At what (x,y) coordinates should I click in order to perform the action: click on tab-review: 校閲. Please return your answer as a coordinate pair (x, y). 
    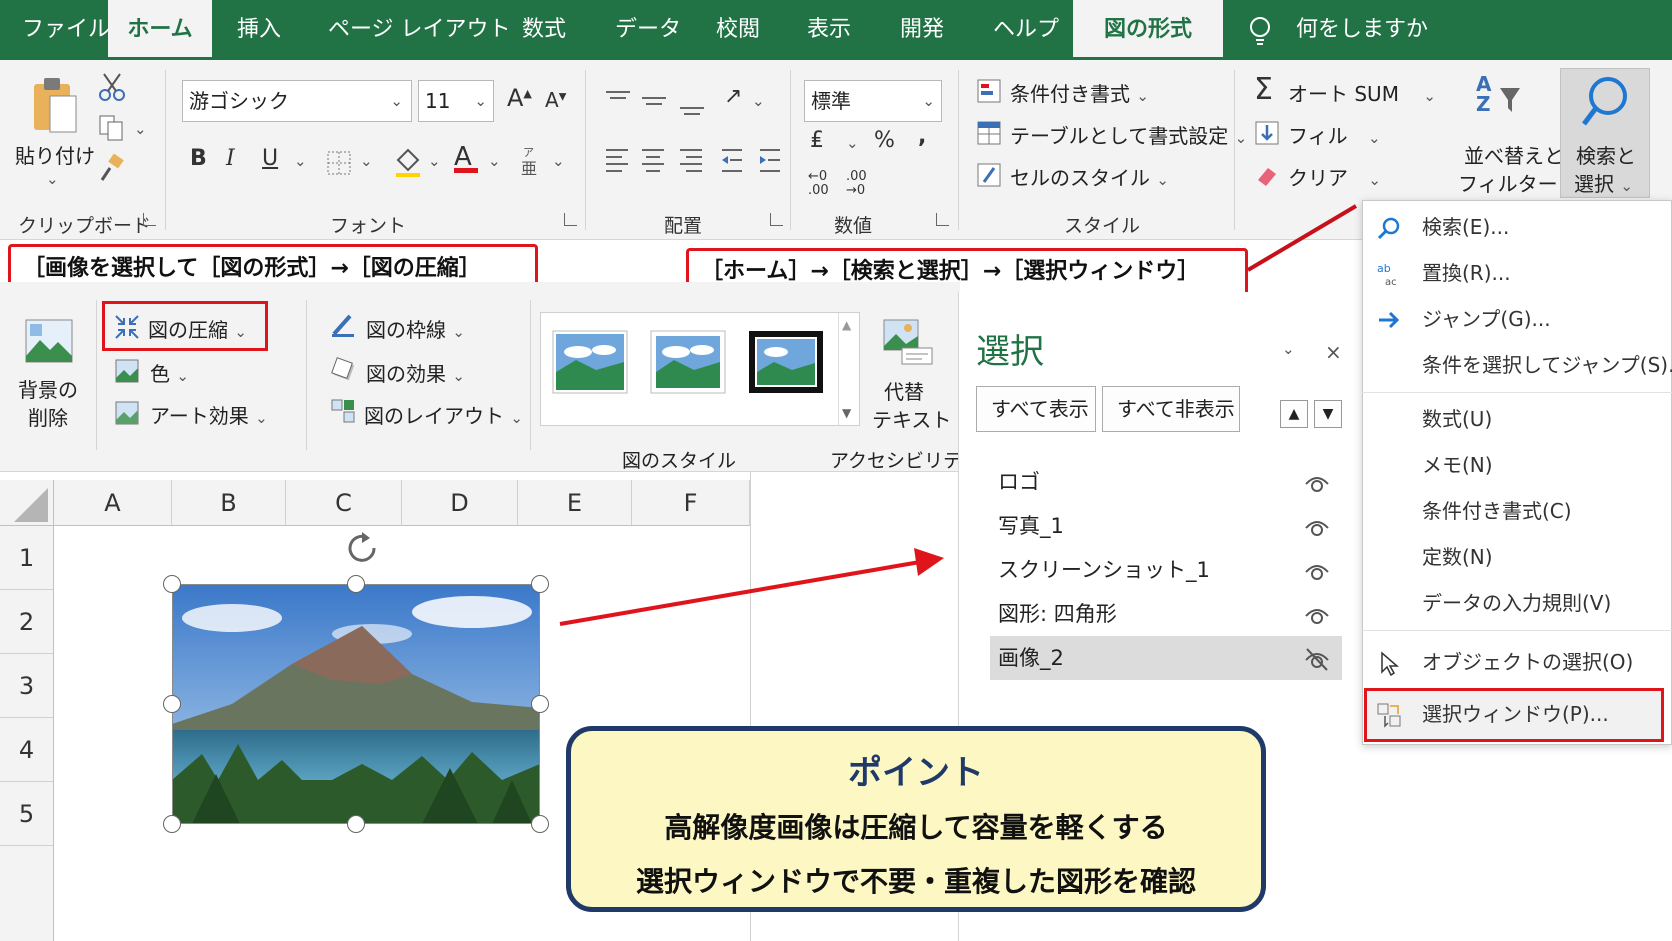
    Looking at the image, I should click on (738, 30).